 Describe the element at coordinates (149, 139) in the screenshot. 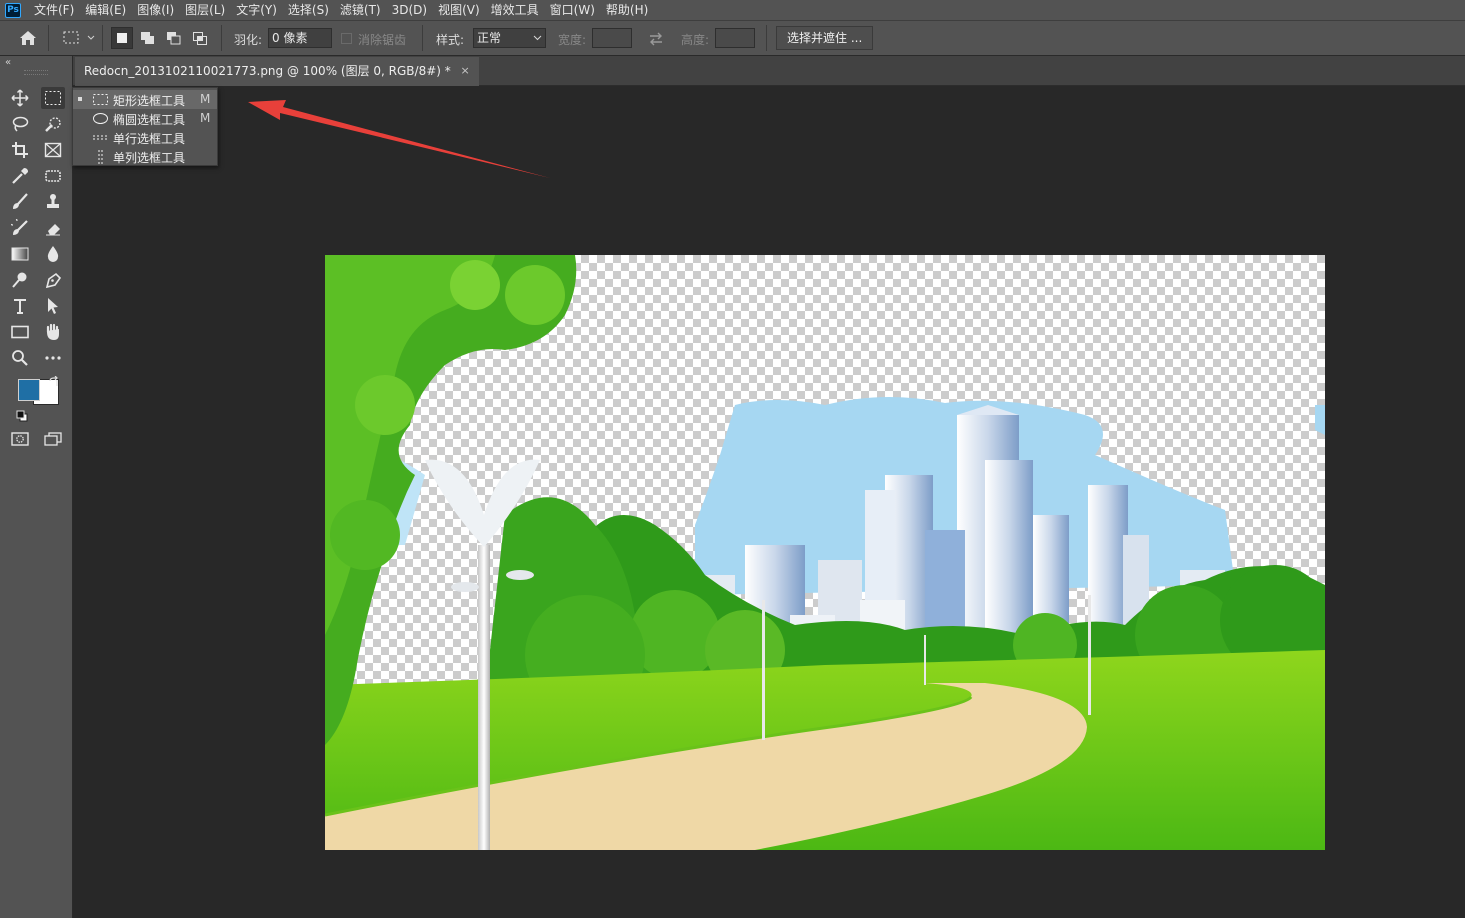

I see `flyout-item-label: 单行选框工具` at that location.